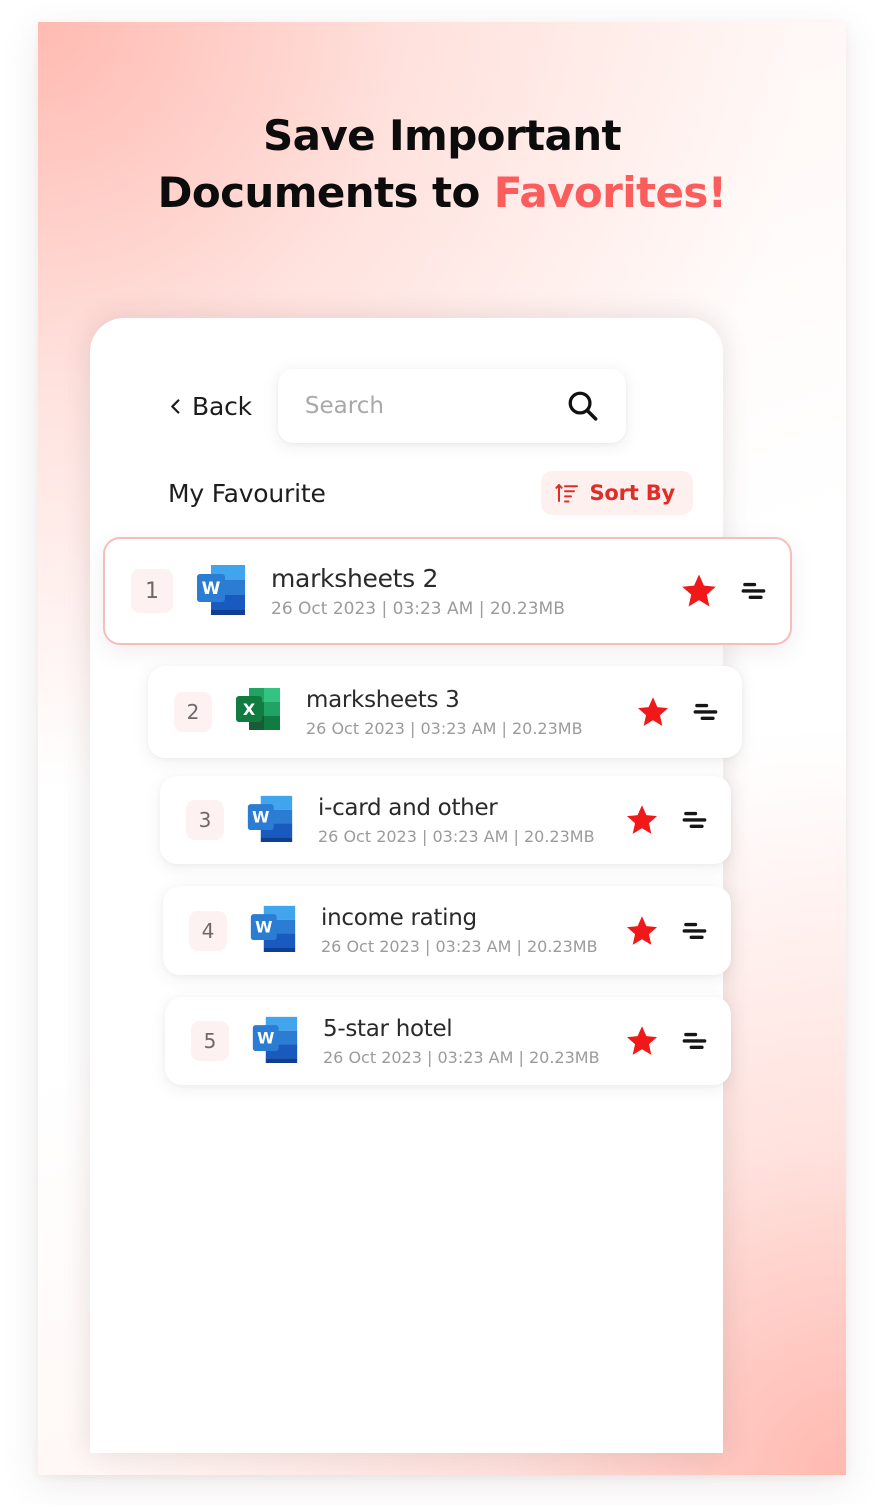  Describe the element at coordinates (193, 712) in the screenshot. I see `row-rank-badge: 2` at that location.